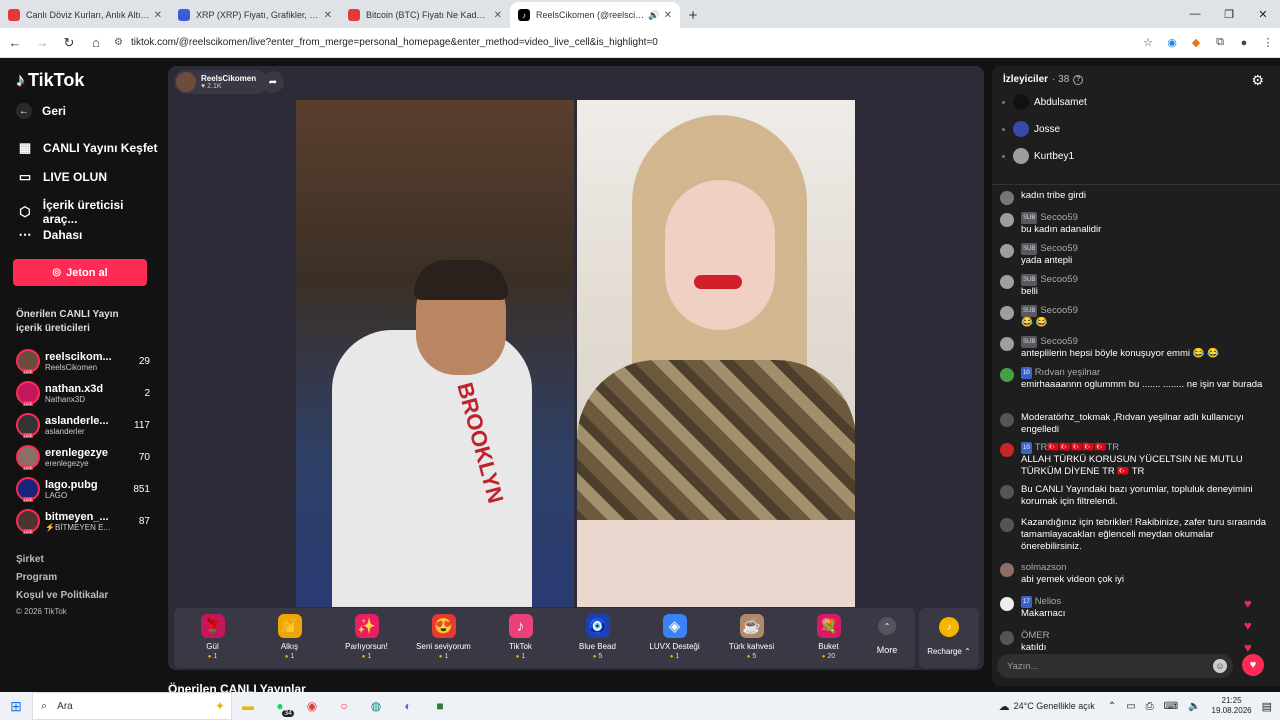 The image size is (1280, 720). What do you see at coordinates (255, 15) in the screenshot?
I see `browser-tab: XRP (XRP) Fiyatı, Grafikler, Piyas ✕` at bounding box center [255, 15].